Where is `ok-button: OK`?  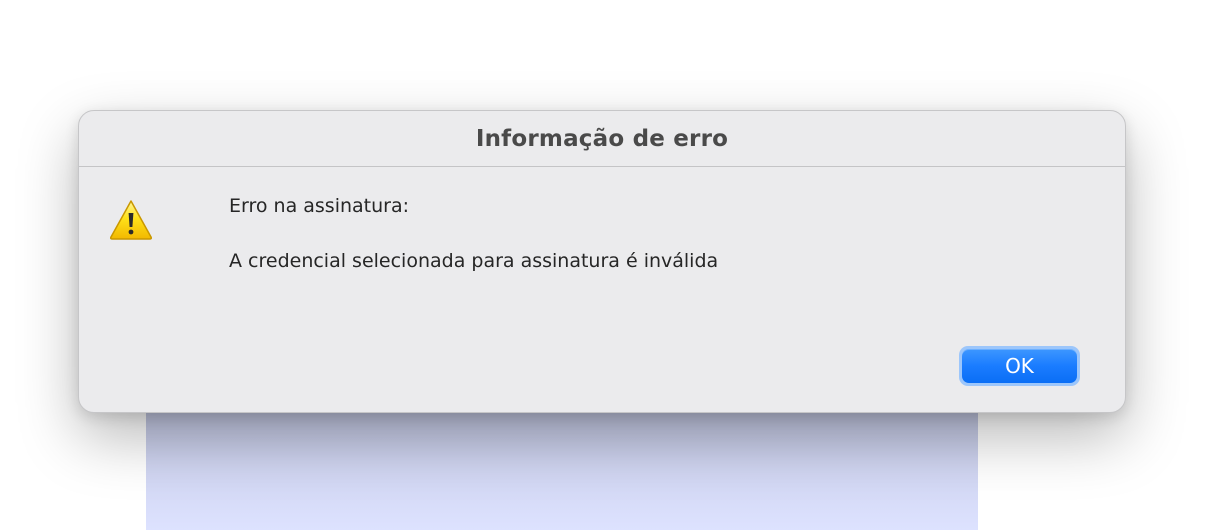
ok-button: OK is located at coordinates (1019, 366).